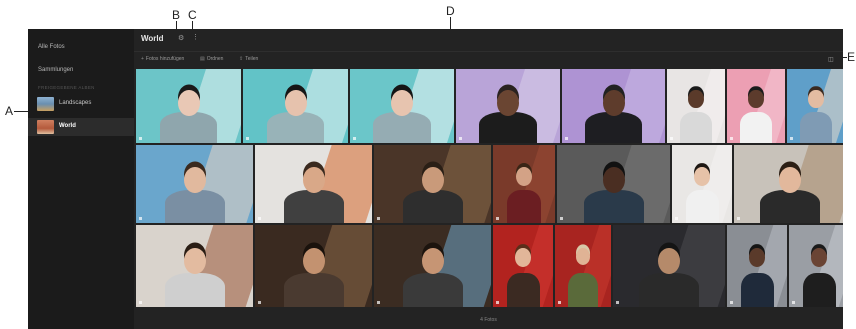  I want to click on sidebar-album-landscapes: Landscapes, so click(81, 104).